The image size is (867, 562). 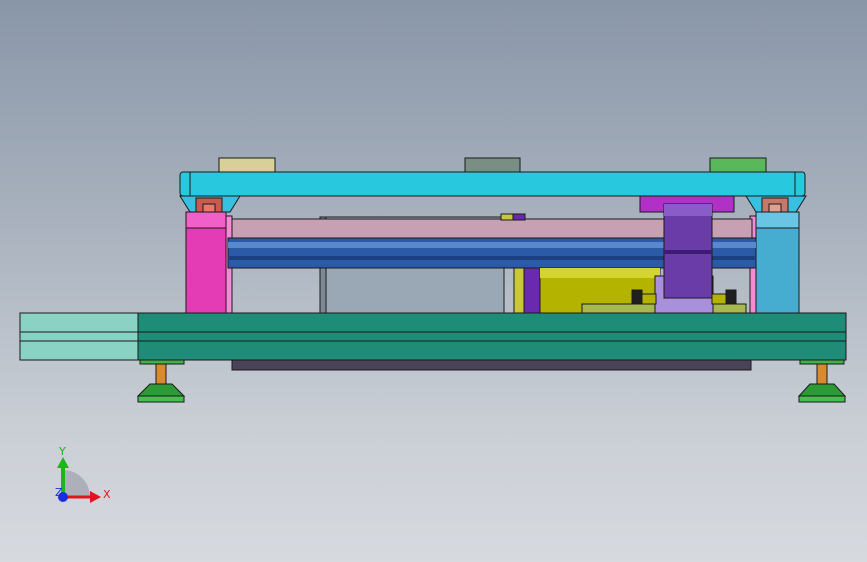 What do you see at coordinates (822, 380) in the screenshot?
I see `leveling-foot-right` at bounding box center [822, 380].